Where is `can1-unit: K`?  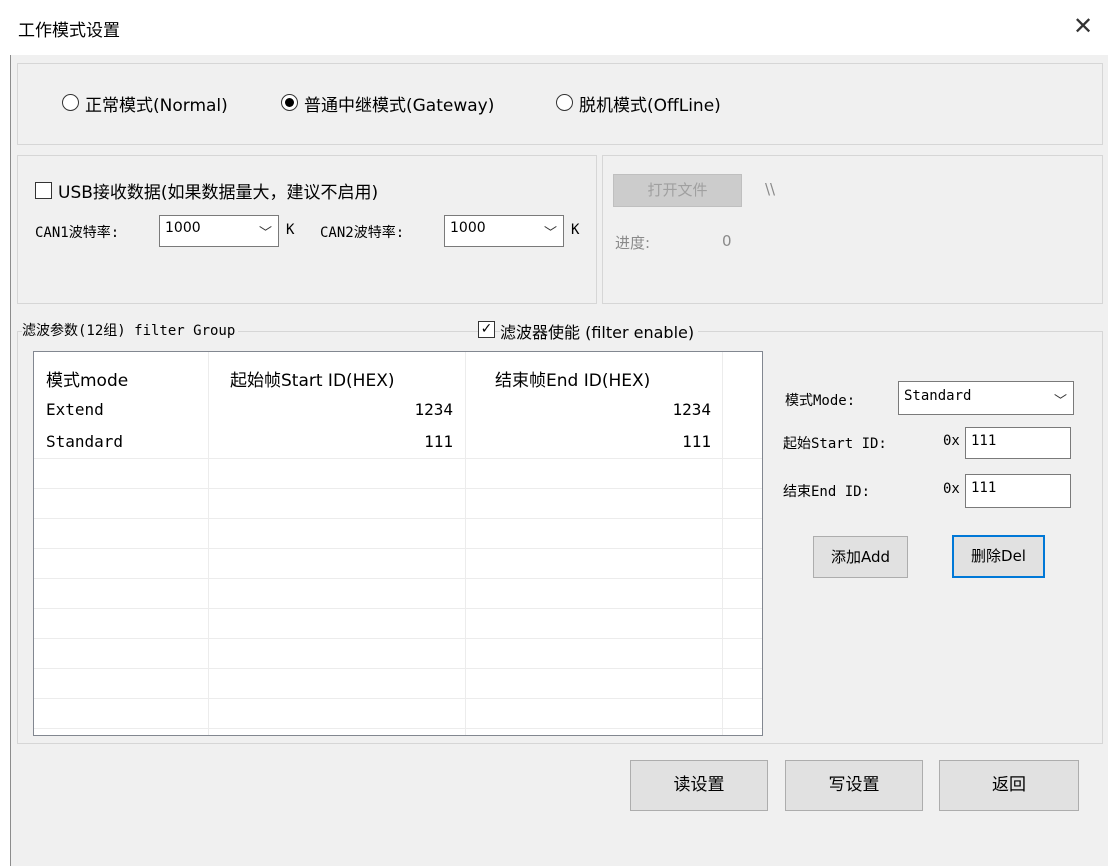
can1-unit: K is located at coordinates (290, 230).